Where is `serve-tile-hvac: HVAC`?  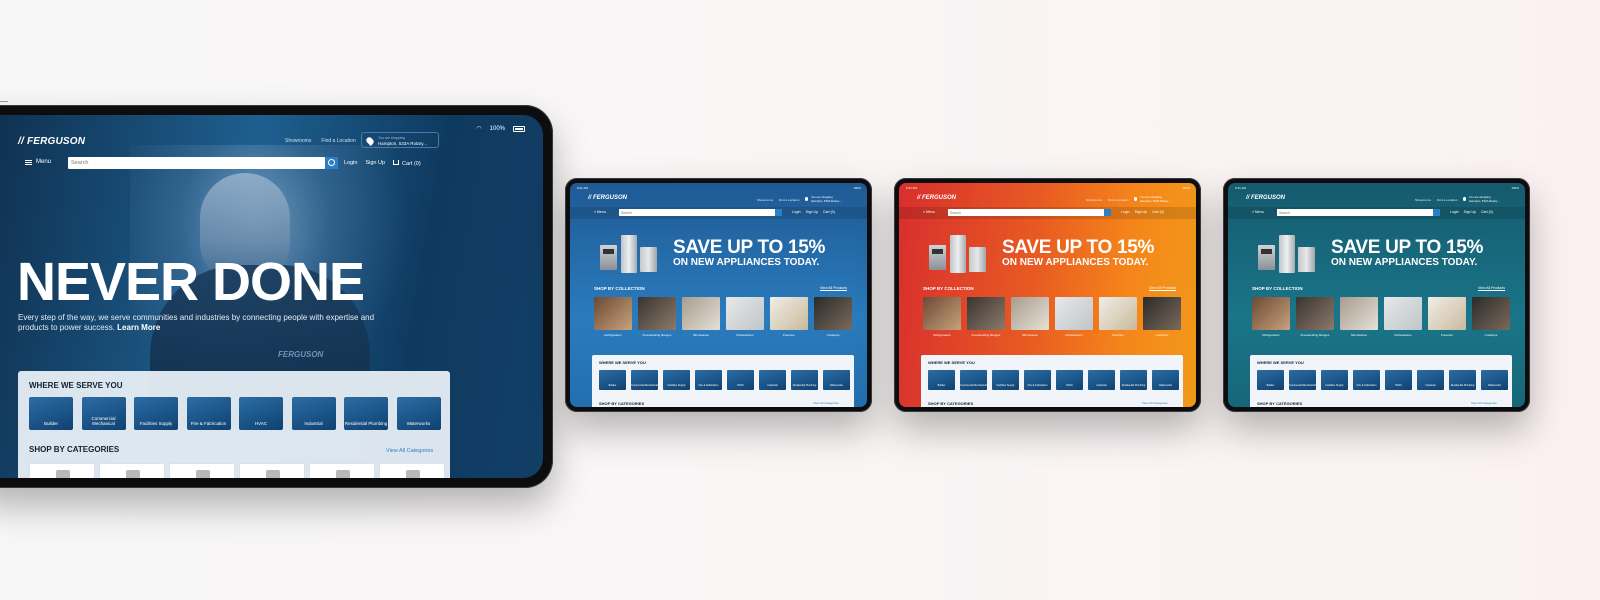 serve-tile-hvac: HVAC is located at coordinates (261, 413).